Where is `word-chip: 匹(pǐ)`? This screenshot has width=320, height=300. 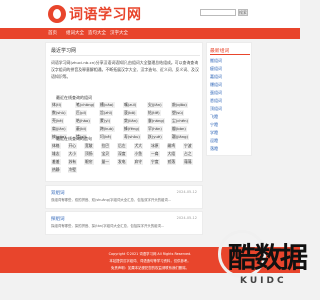
word-chip: 匹(pǐ) is located at coordinates (81, 113).